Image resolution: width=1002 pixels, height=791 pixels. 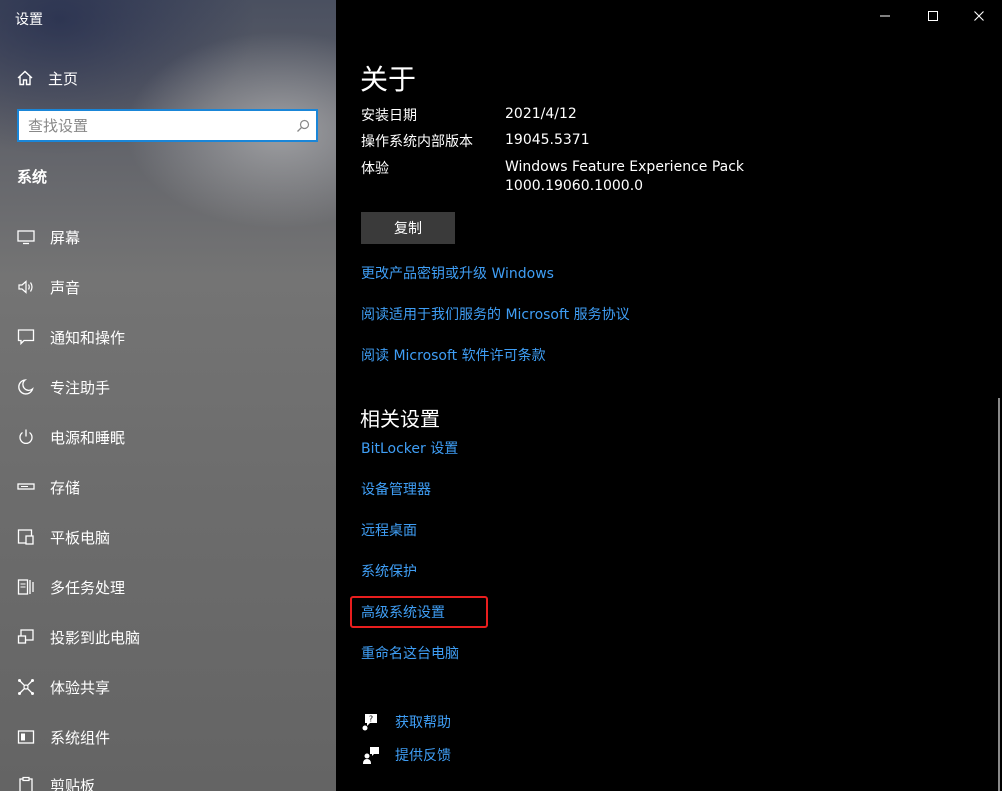 I want to click on page-title: 关于, so click(x=388, y=79).